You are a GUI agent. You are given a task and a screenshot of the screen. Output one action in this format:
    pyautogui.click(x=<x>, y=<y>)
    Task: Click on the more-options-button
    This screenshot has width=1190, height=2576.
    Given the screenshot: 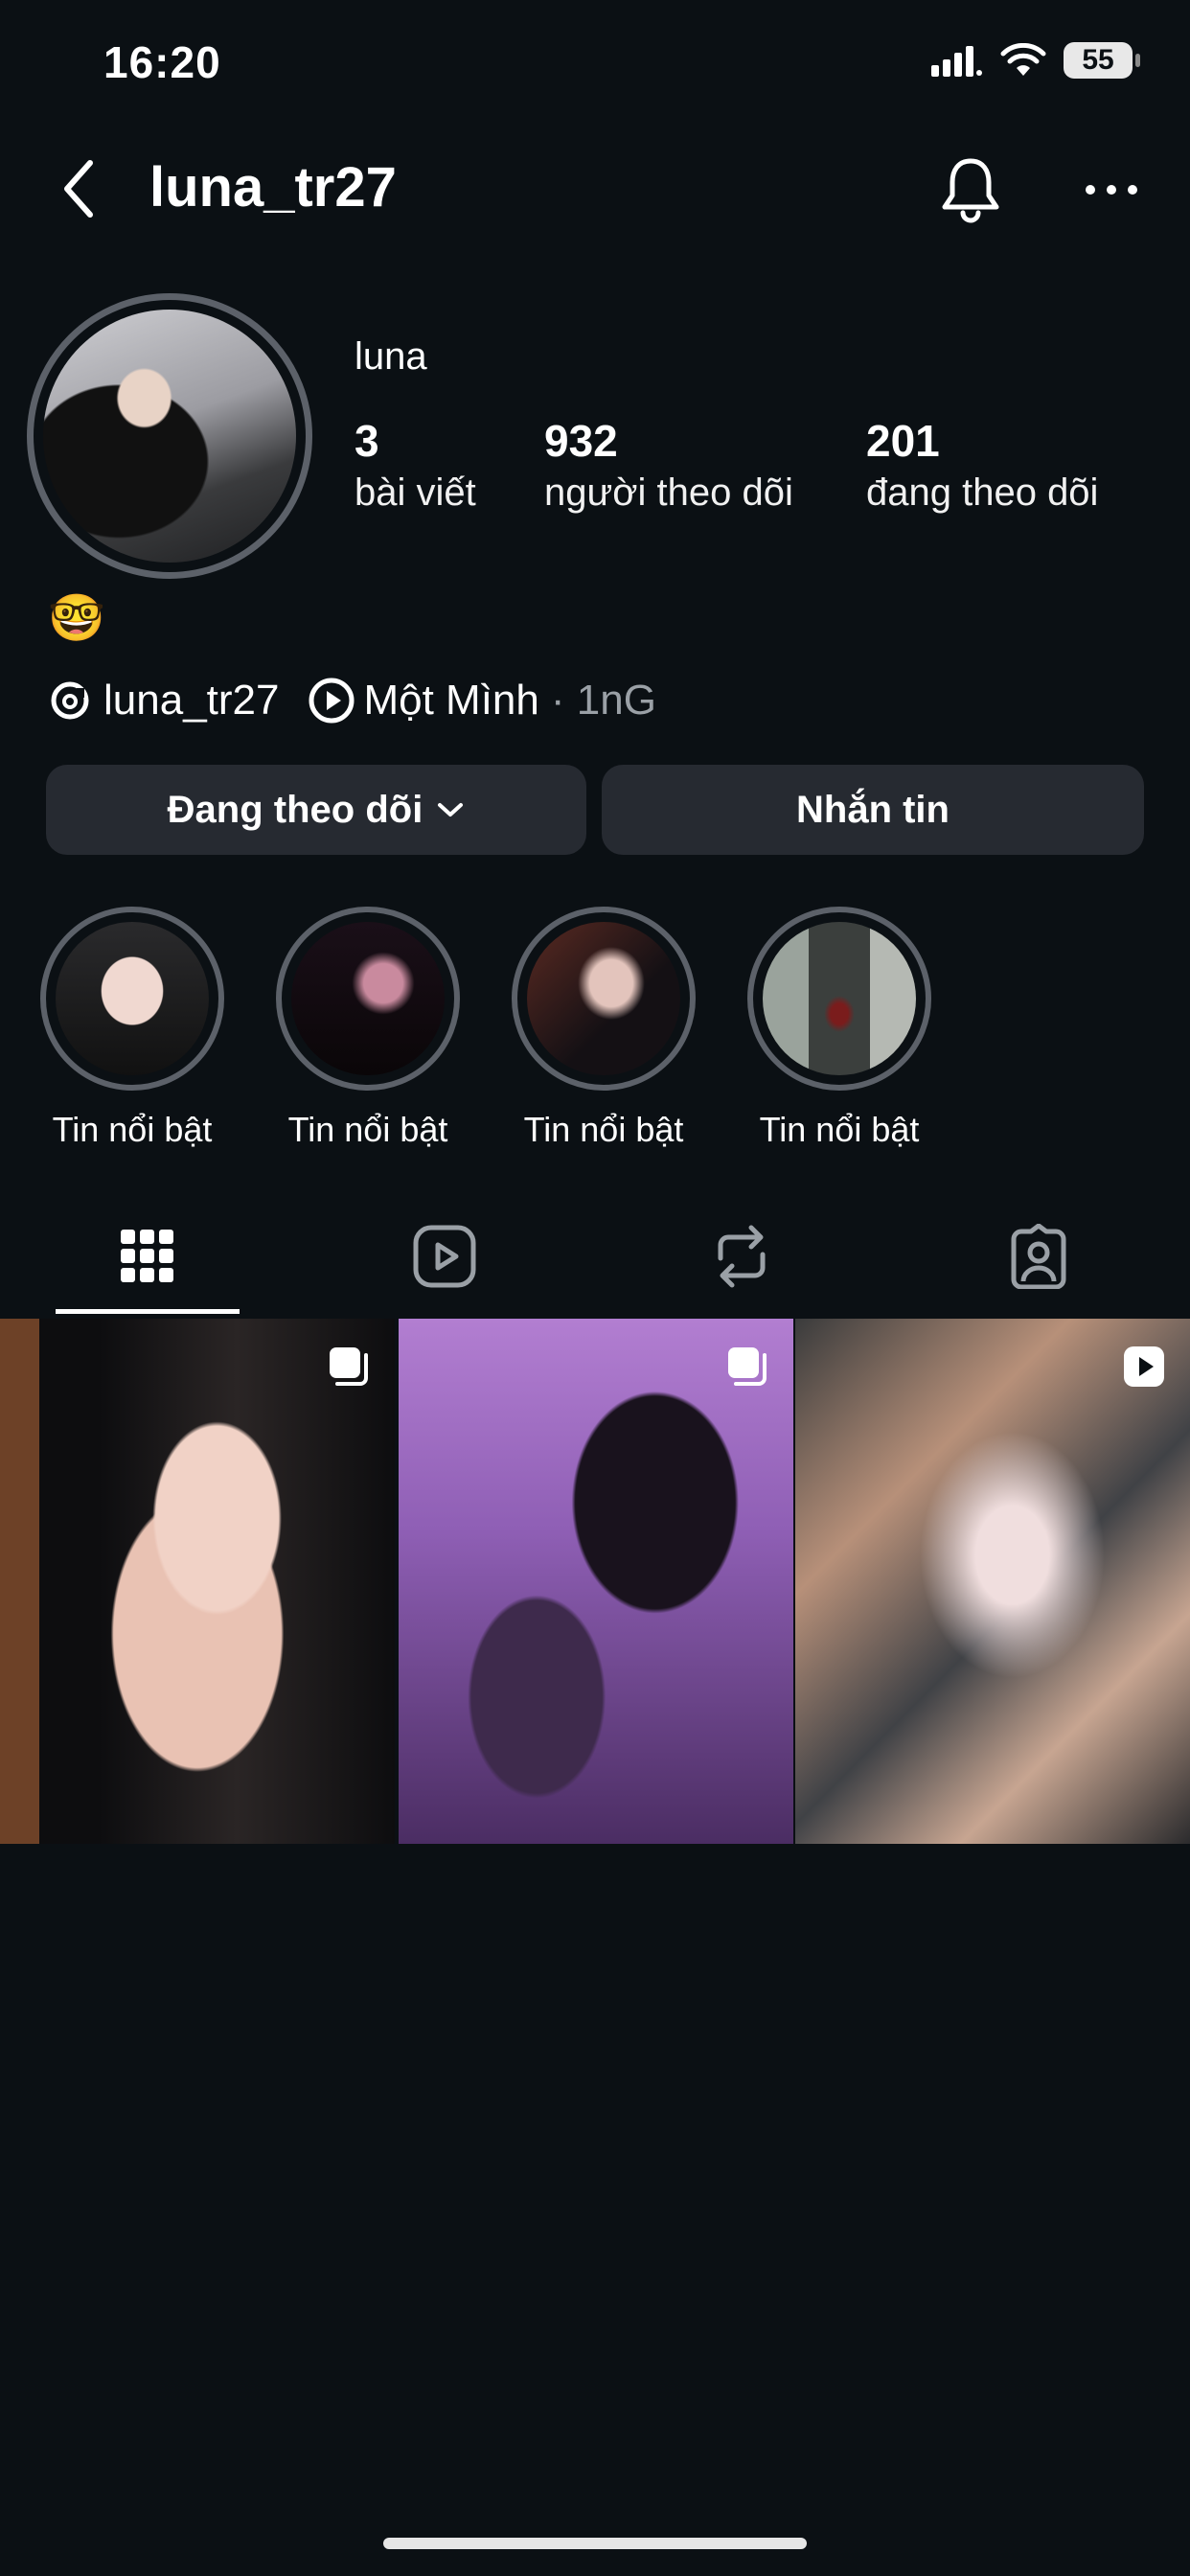 What is the action you would take?
    pyautogui.click(x=1111, y=190)
    